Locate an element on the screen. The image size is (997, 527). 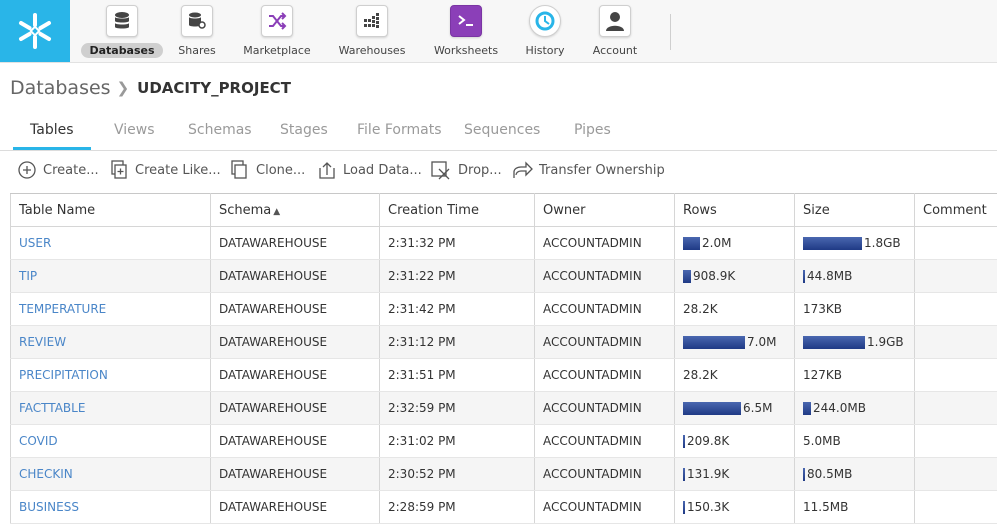
table-name-cell: FACTTABLE is located at coordinates (110, 408).